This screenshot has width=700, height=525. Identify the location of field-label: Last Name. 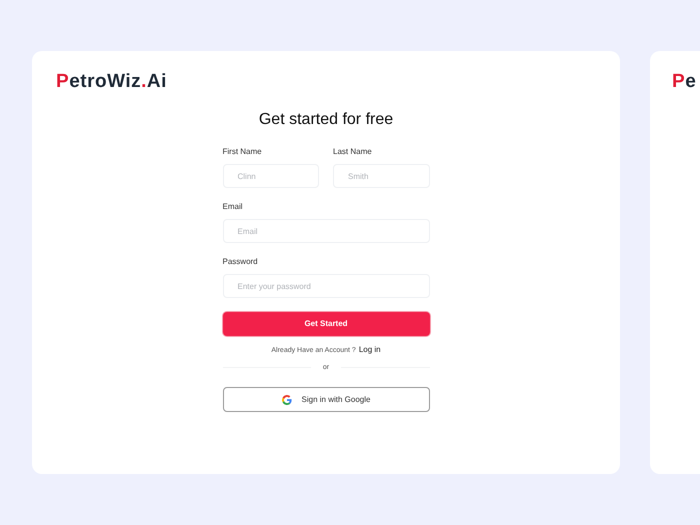
(353, 152).